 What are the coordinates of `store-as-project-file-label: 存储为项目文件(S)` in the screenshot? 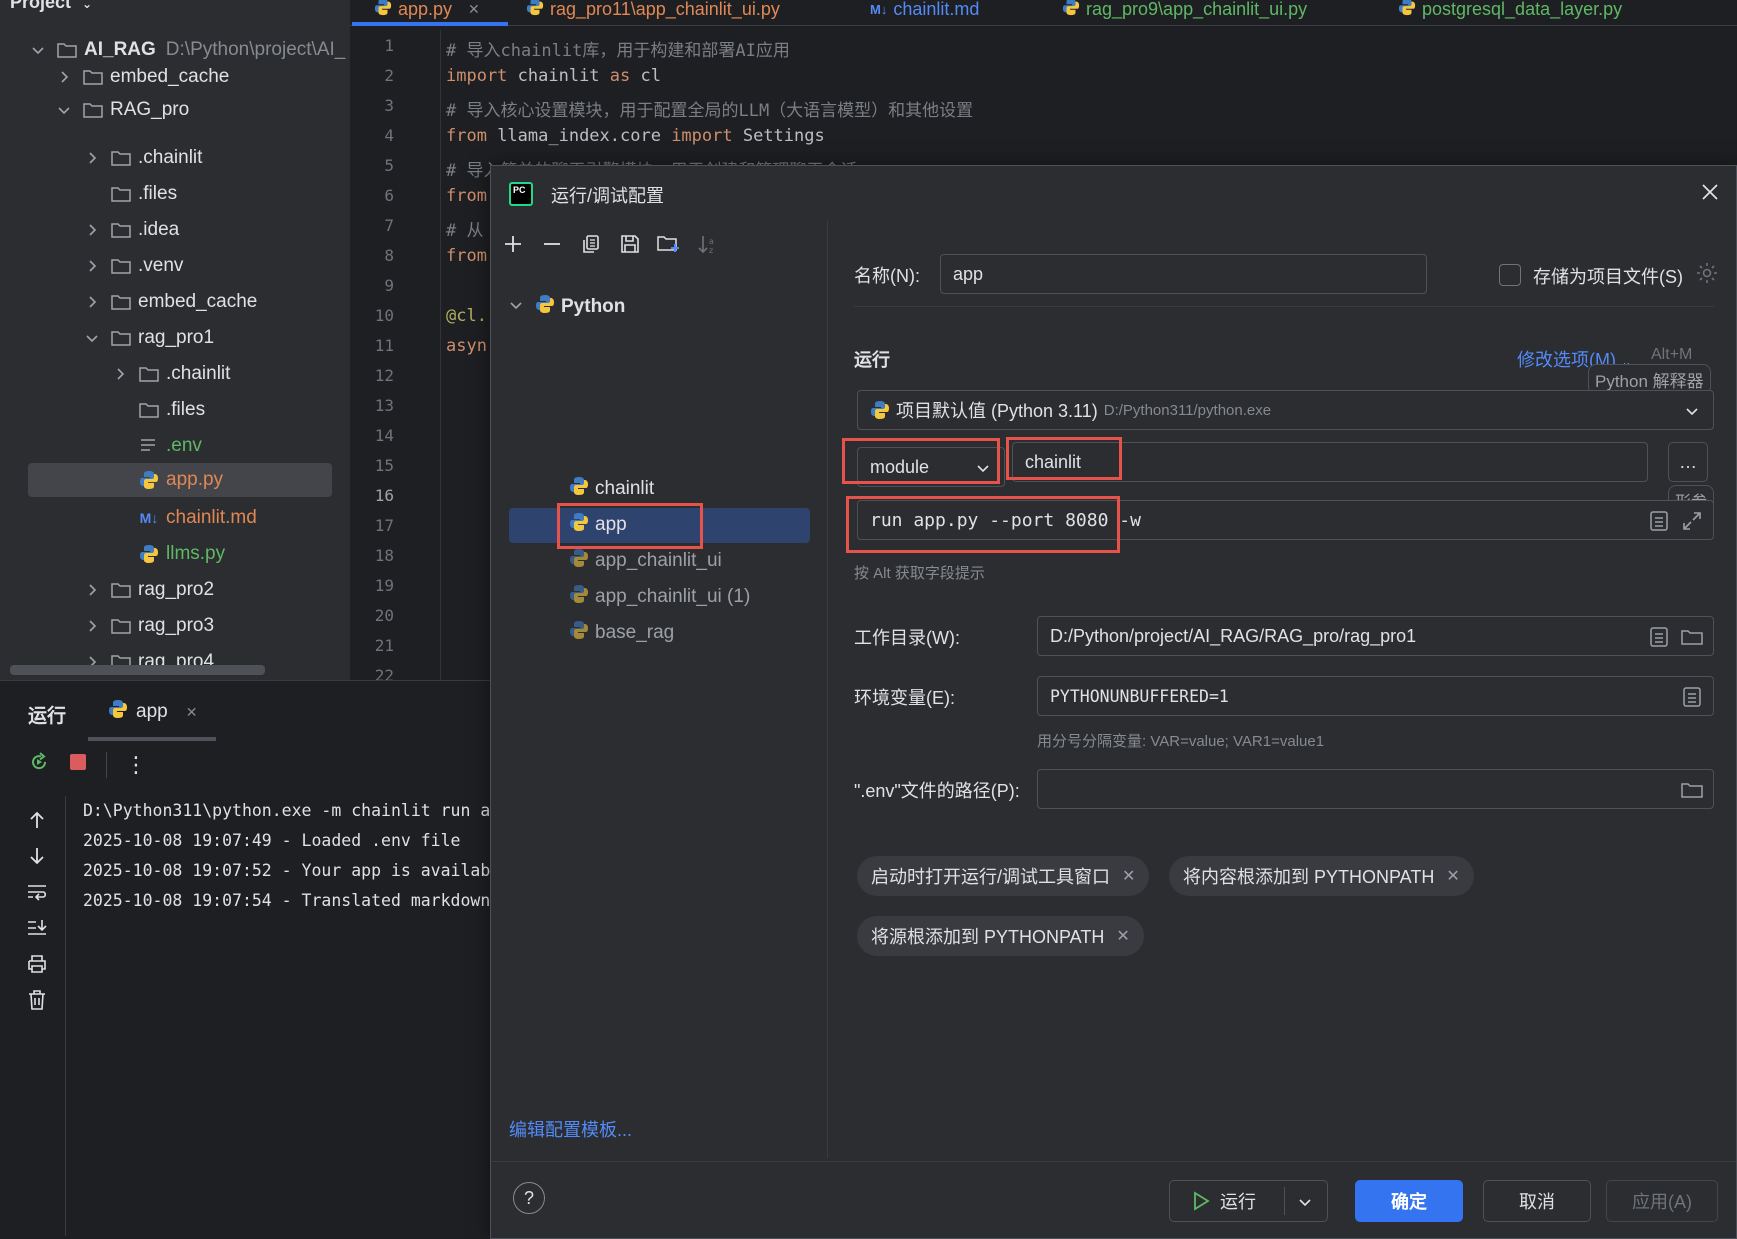 It's located at (1608, 277).